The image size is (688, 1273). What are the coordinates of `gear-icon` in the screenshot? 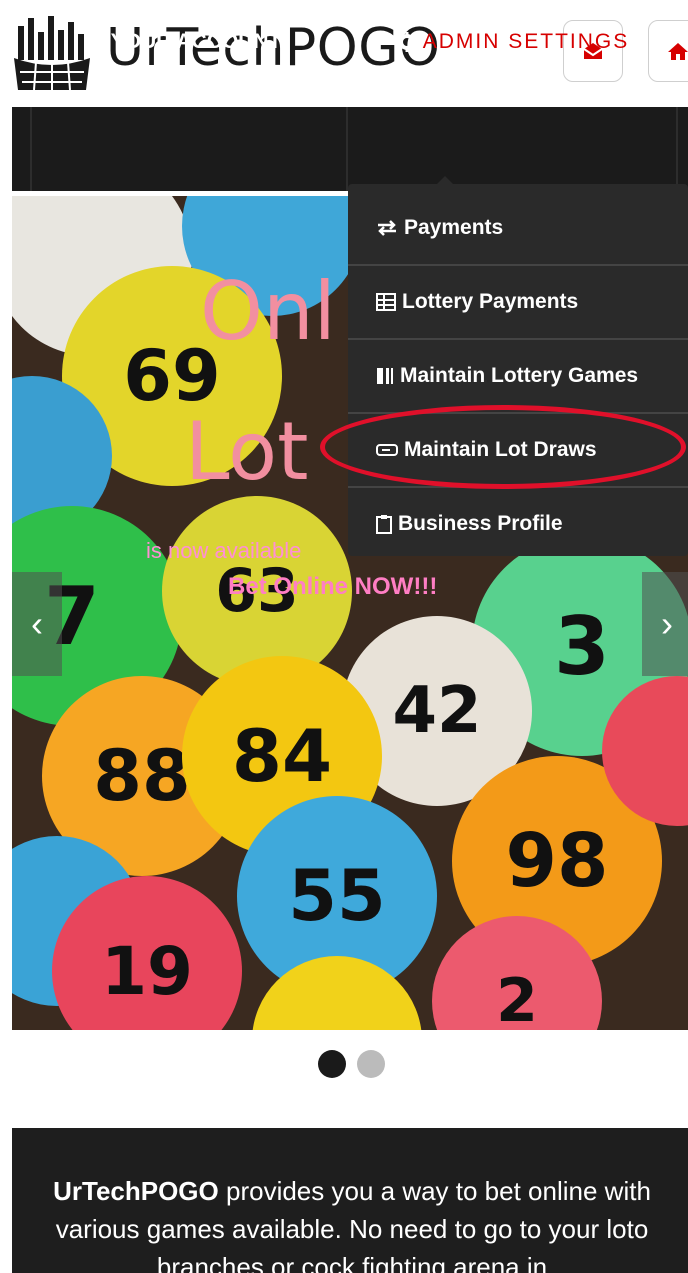 It's located at (406, 42).